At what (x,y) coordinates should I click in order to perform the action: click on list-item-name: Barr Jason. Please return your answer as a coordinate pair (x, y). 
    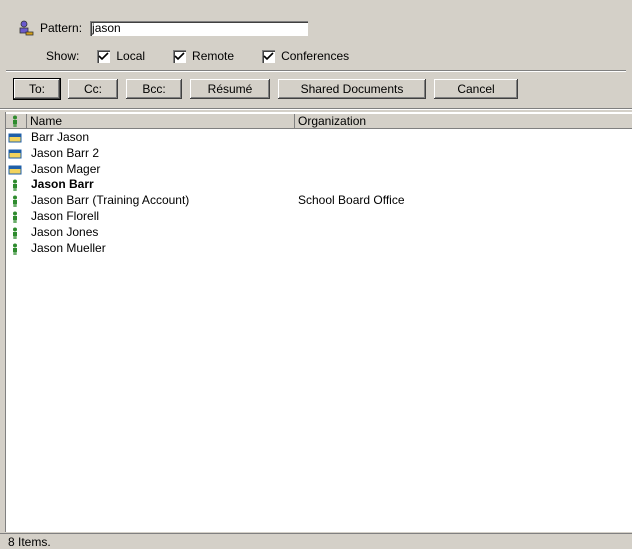
    Looking at the image, I should click on (60, 137).